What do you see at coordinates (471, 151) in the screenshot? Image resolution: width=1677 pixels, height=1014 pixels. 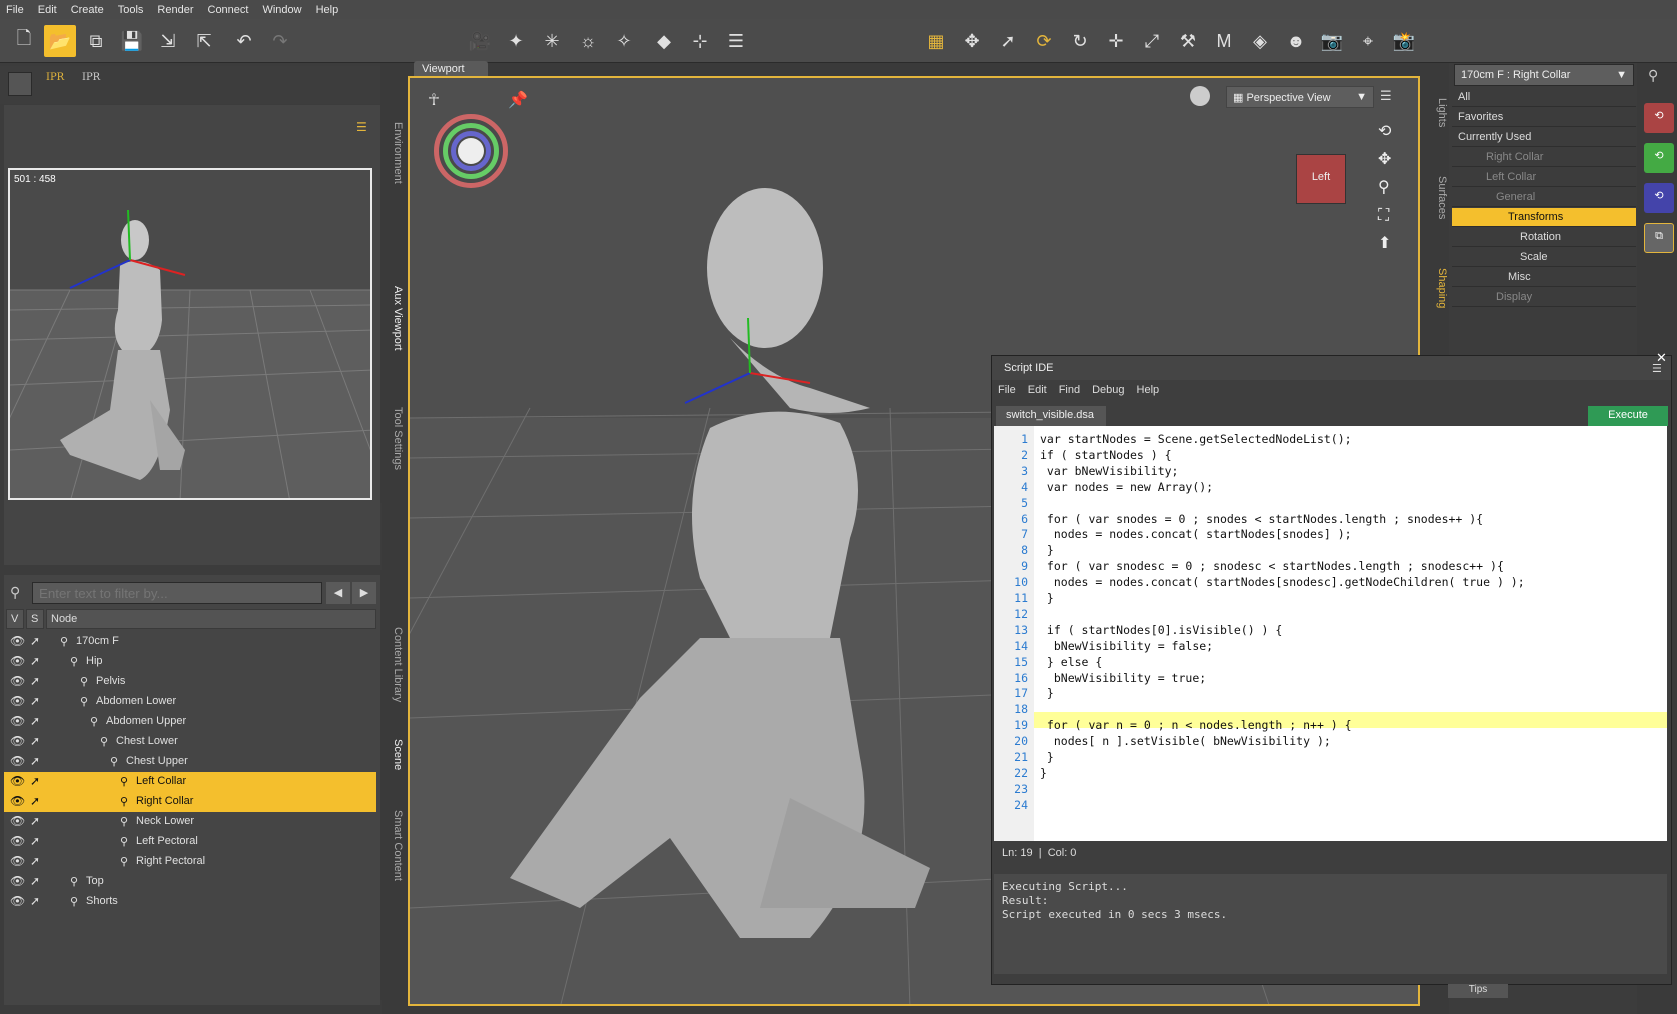 I see `camera-orbit-control` at bounding box center [471, 151].